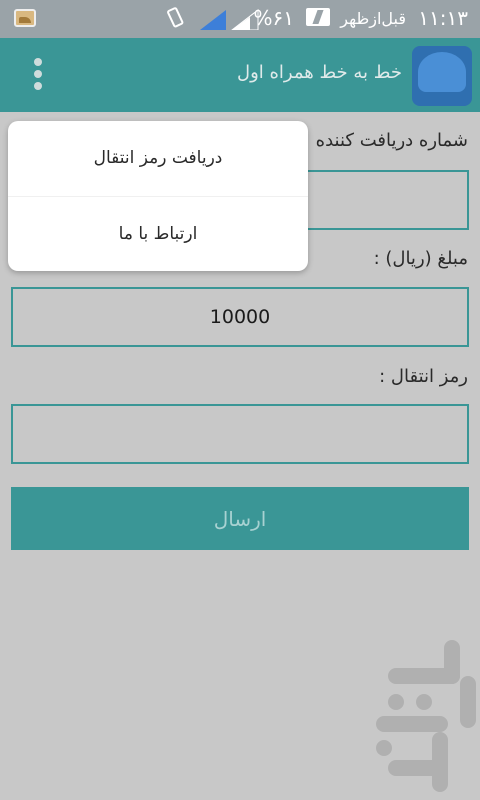 Image resolution: width=480 pixels, height=800 pixels. I want to click on menu-item-get-transfer-pin: دریافت رمز انتقال, so click(158, 158).